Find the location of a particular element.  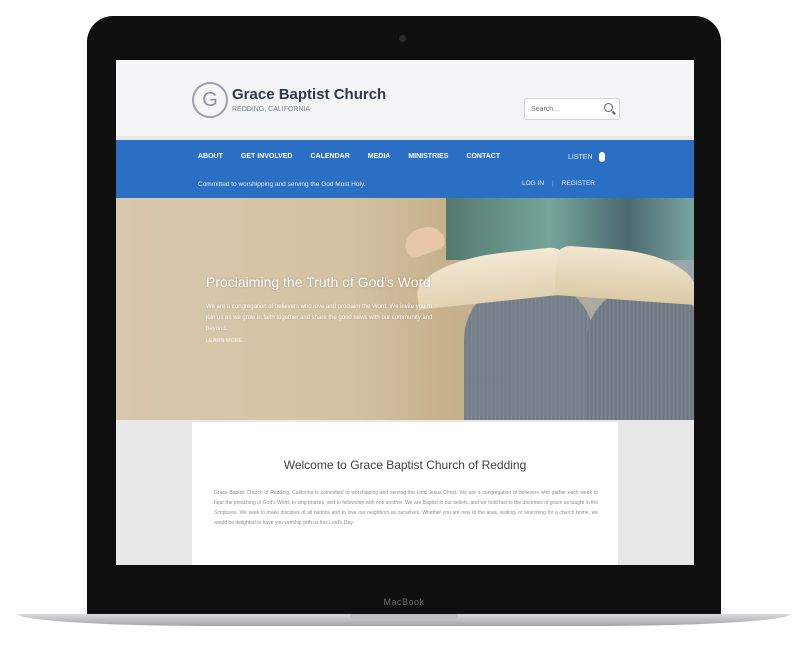

hero-learn-more-link: LEARN MORE is located at coordinates (224, 341).